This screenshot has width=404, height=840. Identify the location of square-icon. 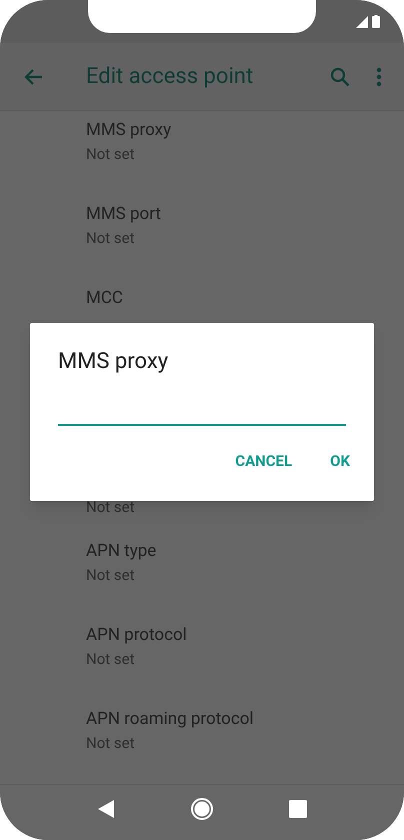
(297, 809).